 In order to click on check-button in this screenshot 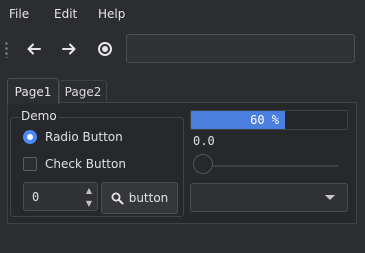, I will do `click(30, 164)`.